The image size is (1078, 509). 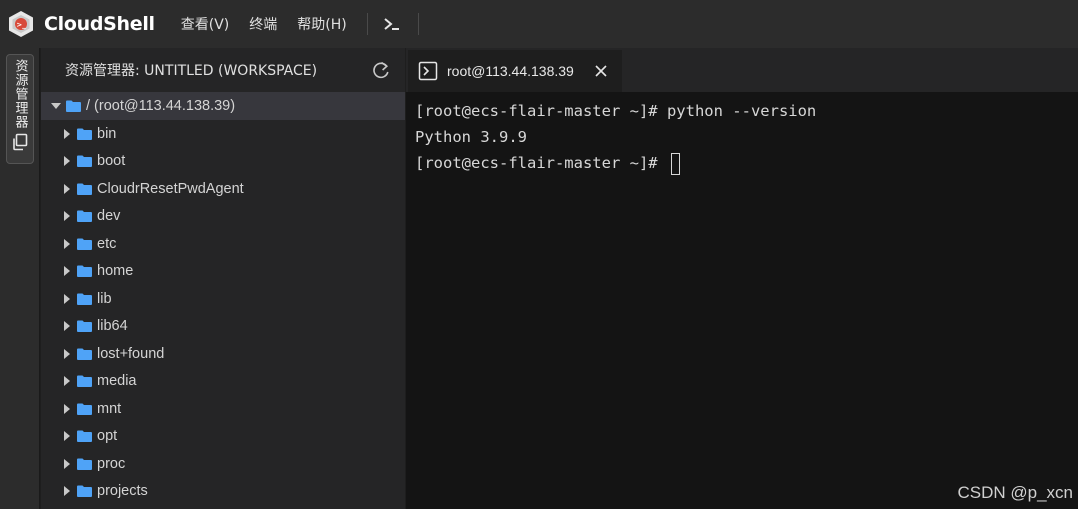 What do you see at coordinates (539, 24) in the screenshot?
I see `title-bar: >_ CloudShell 查看(V) 终端 帮助(H)` at bounding box center [539, 24].